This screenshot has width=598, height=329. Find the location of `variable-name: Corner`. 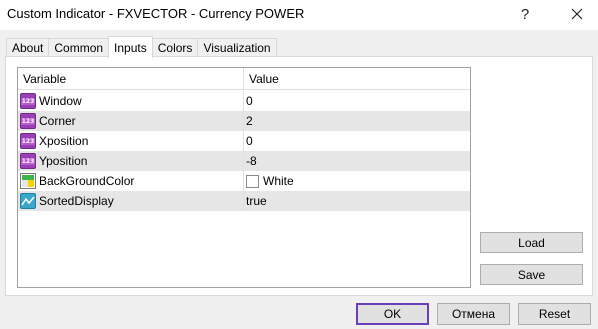

variable-name: Corner is located at coordinates (57, 121).